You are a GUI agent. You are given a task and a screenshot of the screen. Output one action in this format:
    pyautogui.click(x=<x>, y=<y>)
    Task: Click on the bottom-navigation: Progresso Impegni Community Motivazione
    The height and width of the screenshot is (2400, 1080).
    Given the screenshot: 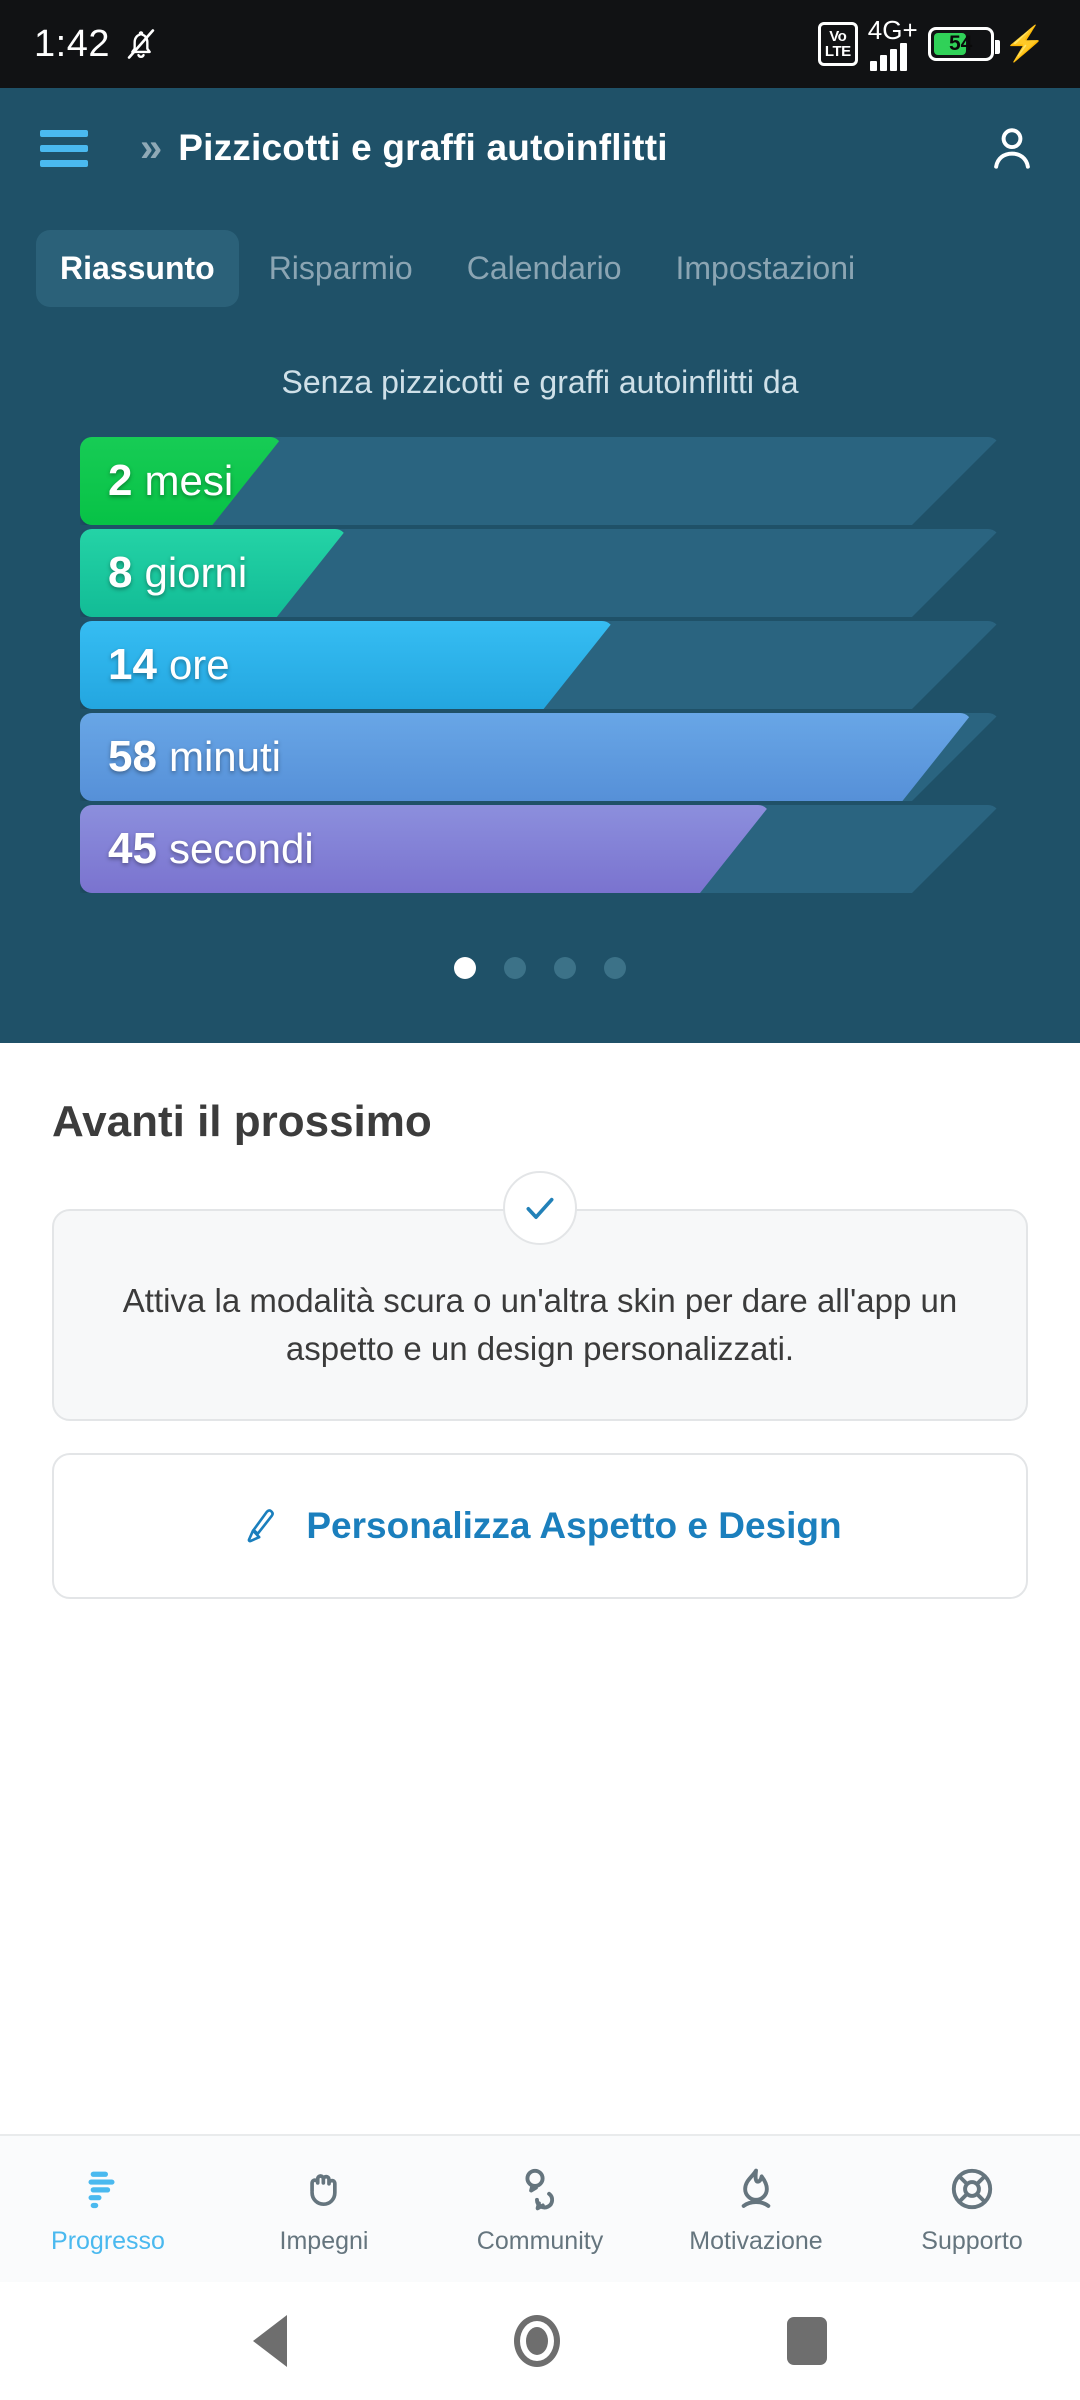 What is the action you would take?
    pyautogui.click(x=540, y=2208)
    